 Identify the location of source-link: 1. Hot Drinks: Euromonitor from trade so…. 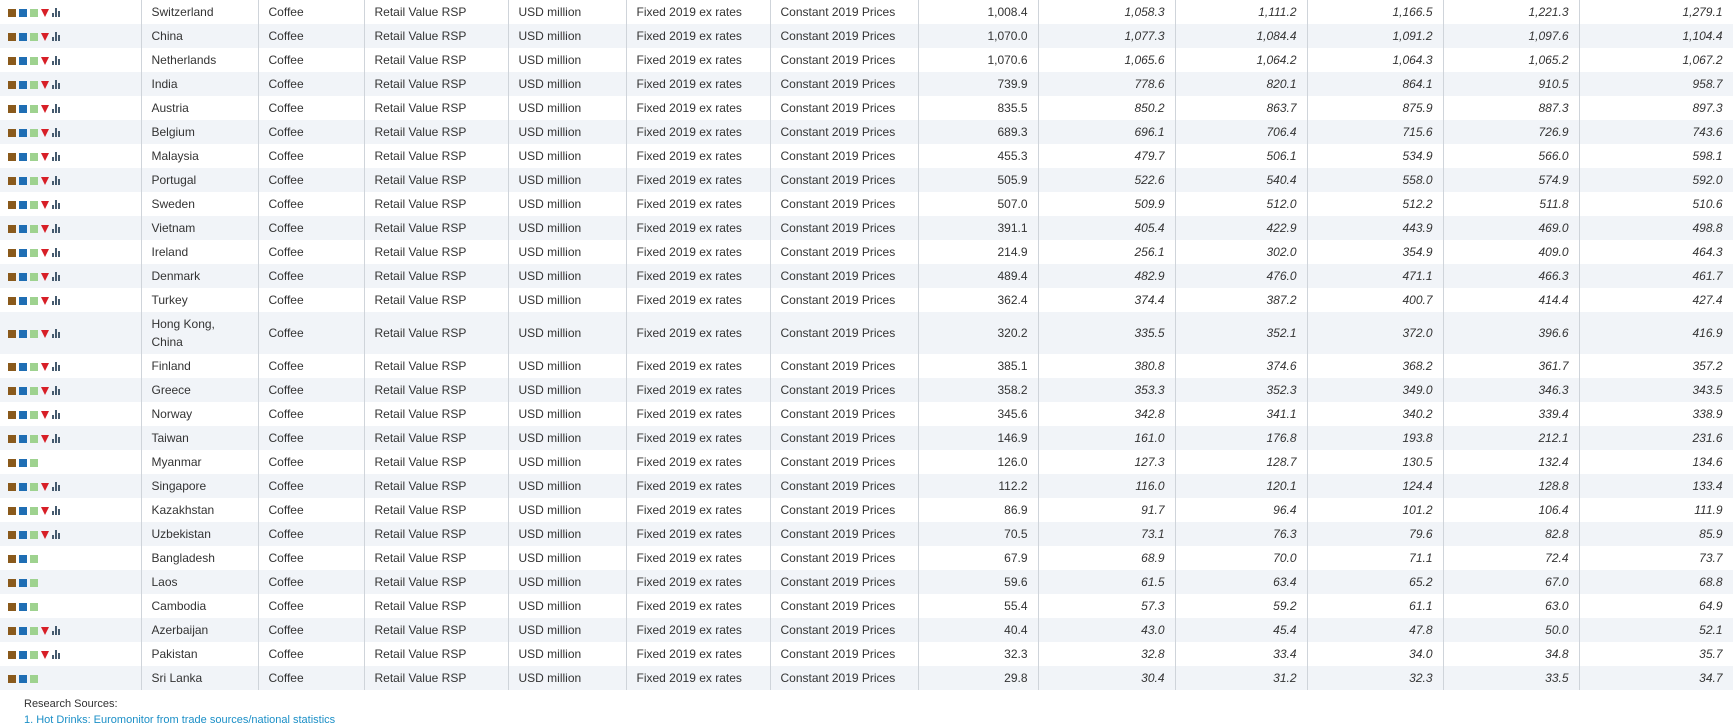
(179, 720).